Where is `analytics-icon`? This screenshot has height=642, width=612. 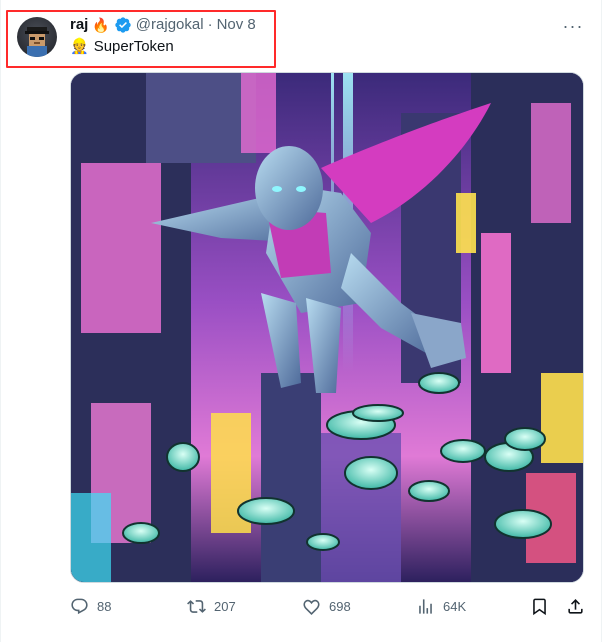
analytics-icon is located at coordinates (425, 606).